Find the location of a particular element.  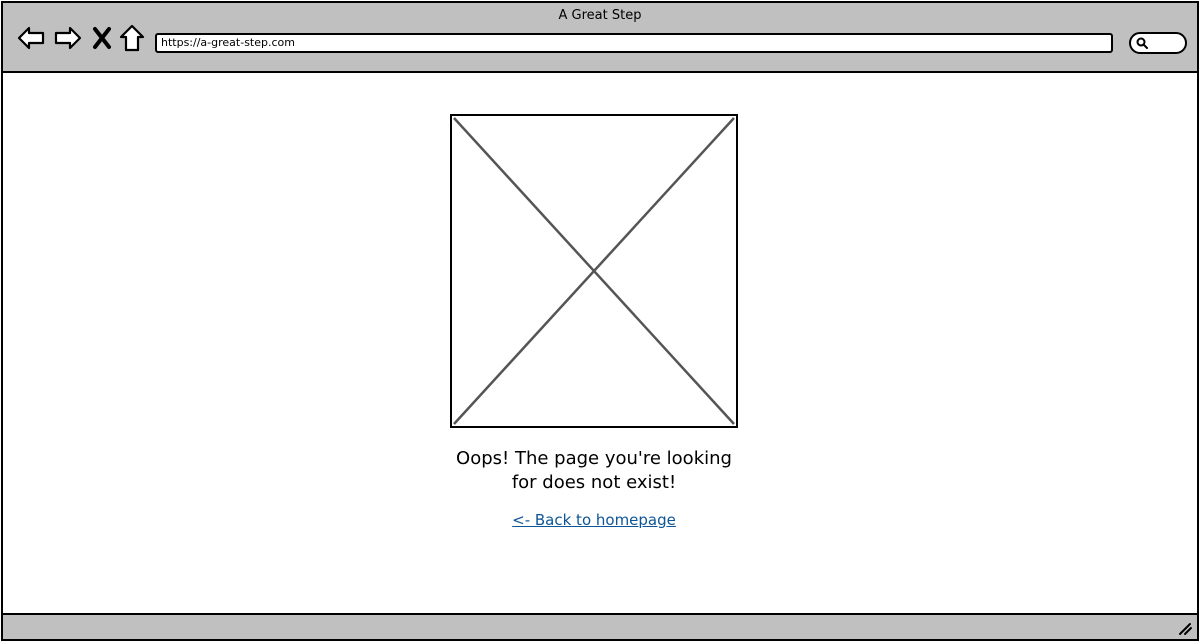

window-title: A Great Step is located at coordinates (600, 15).